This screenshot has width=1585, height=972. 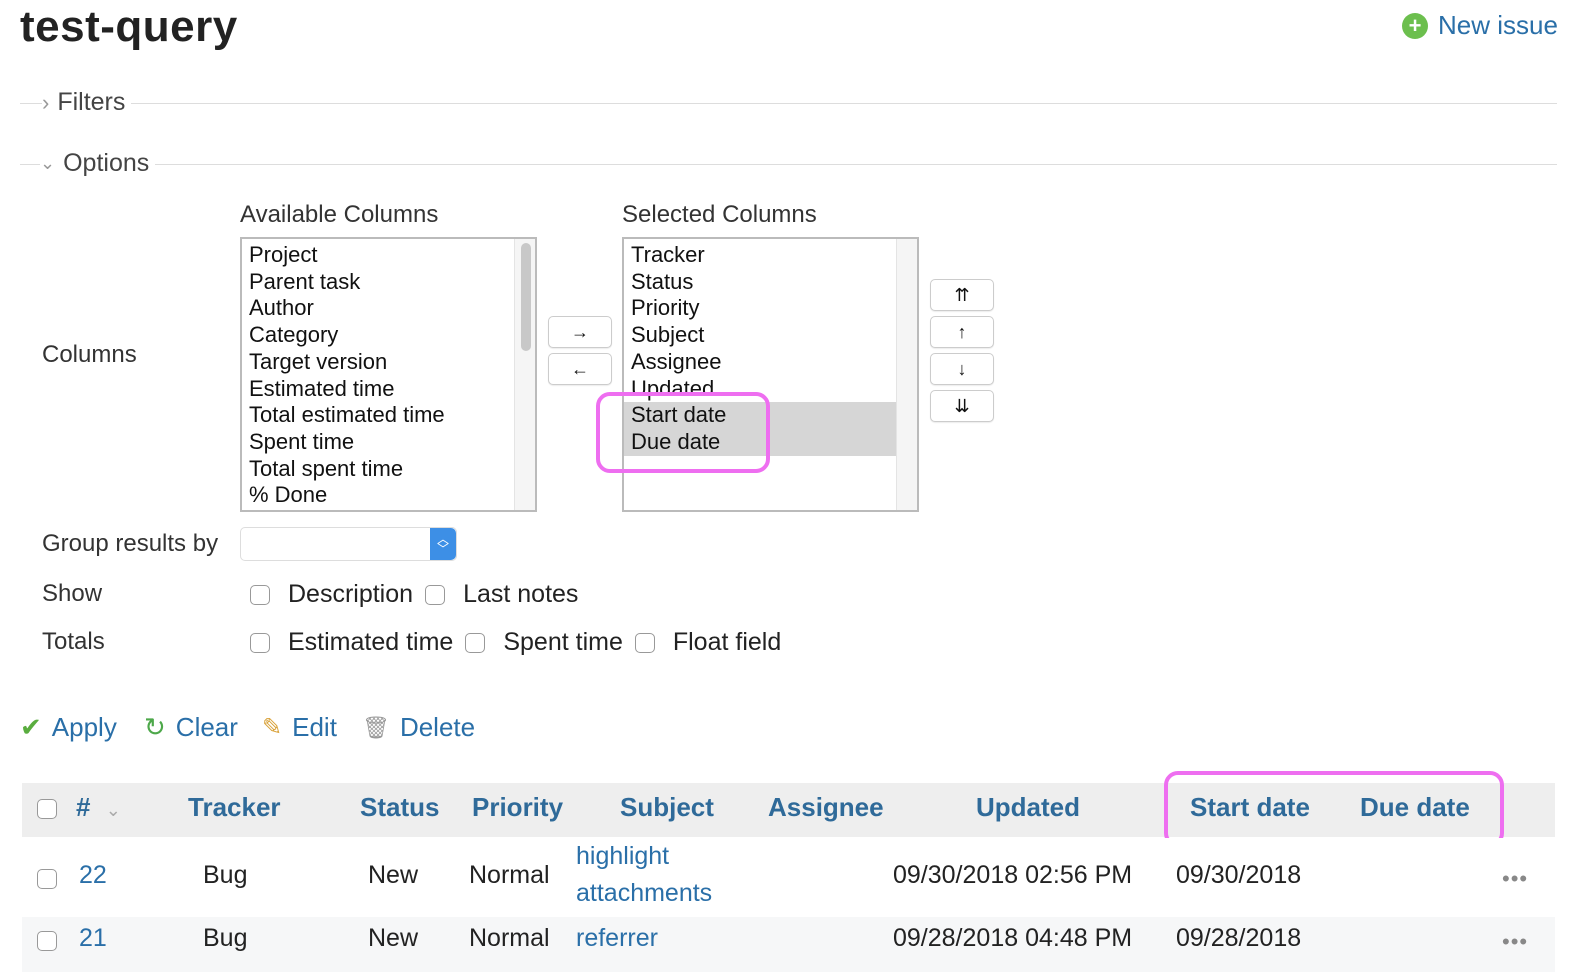 I want to click on apply-button: ✔ Apply, so click(x=68, y=727).